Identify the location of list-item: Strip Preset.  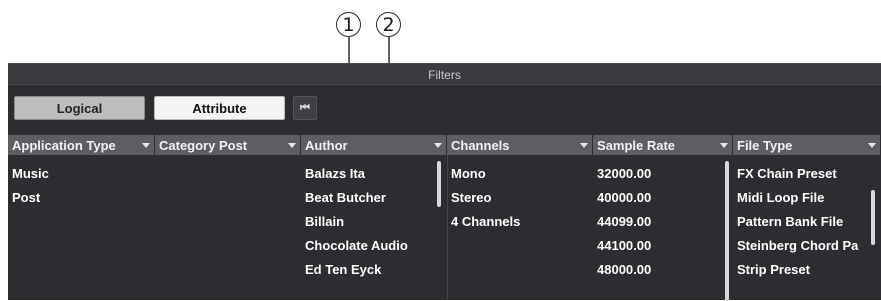
(799, 270).